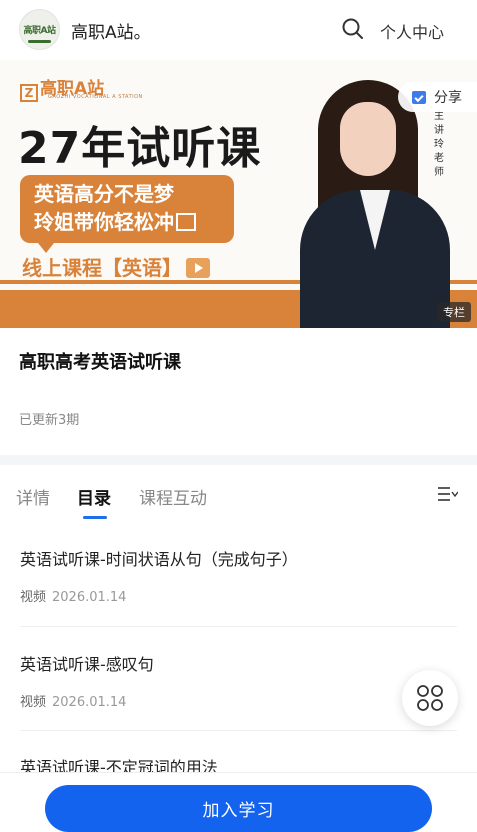 This screenshot has width=477, height=832. I want to click on avatar-logo-text: 高职A站, so click(39, 31).